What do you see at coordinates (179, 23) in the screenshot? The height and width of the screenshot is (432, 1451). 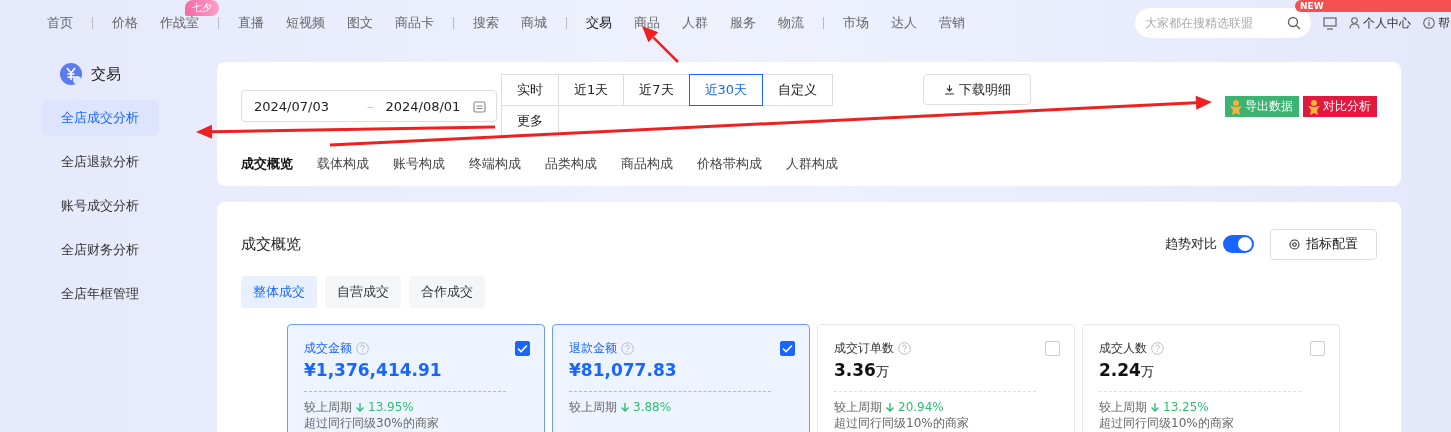 I see `nav-link: 作战室` at bounding box center [179, 23].